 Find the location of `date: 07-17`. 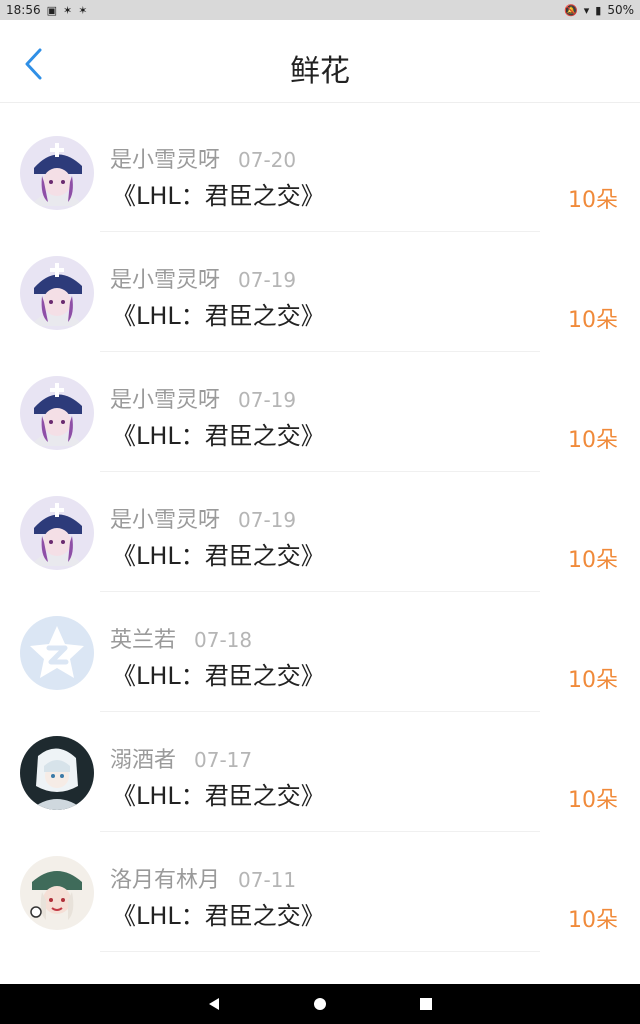

date: 07-17 is located at coordinates (223, 760).